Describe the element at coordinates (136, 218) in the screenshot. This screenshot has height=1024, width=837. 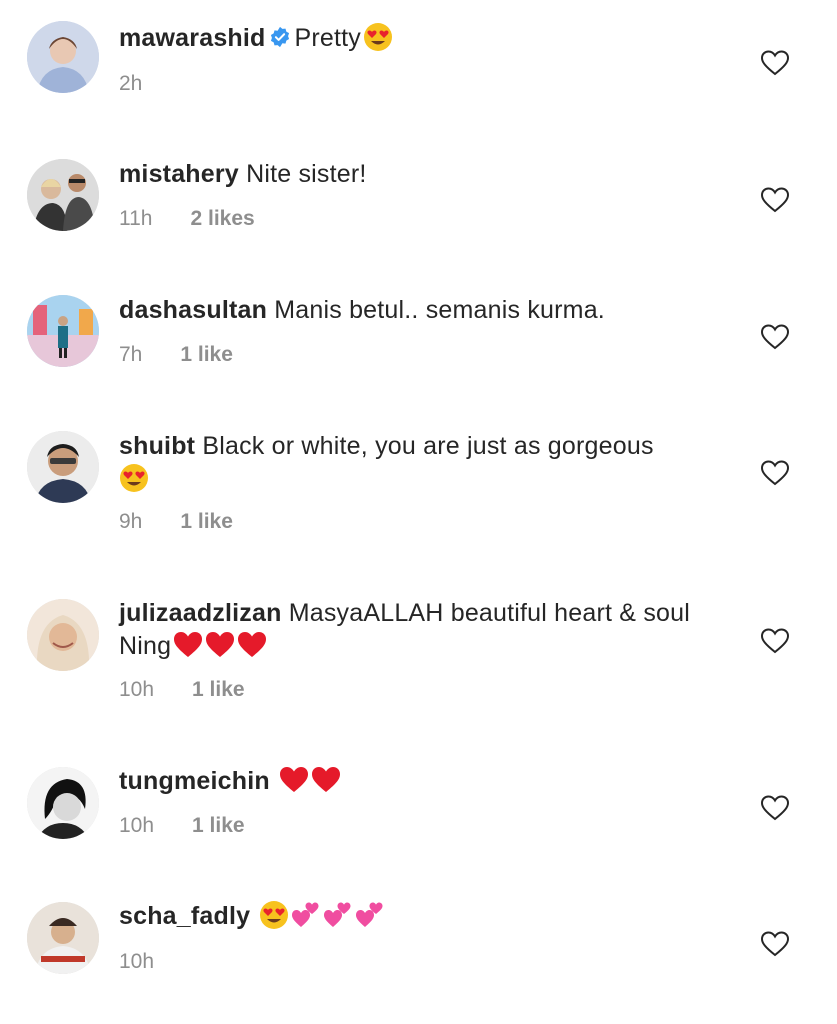
I see `timestamp: 11h` at that location.